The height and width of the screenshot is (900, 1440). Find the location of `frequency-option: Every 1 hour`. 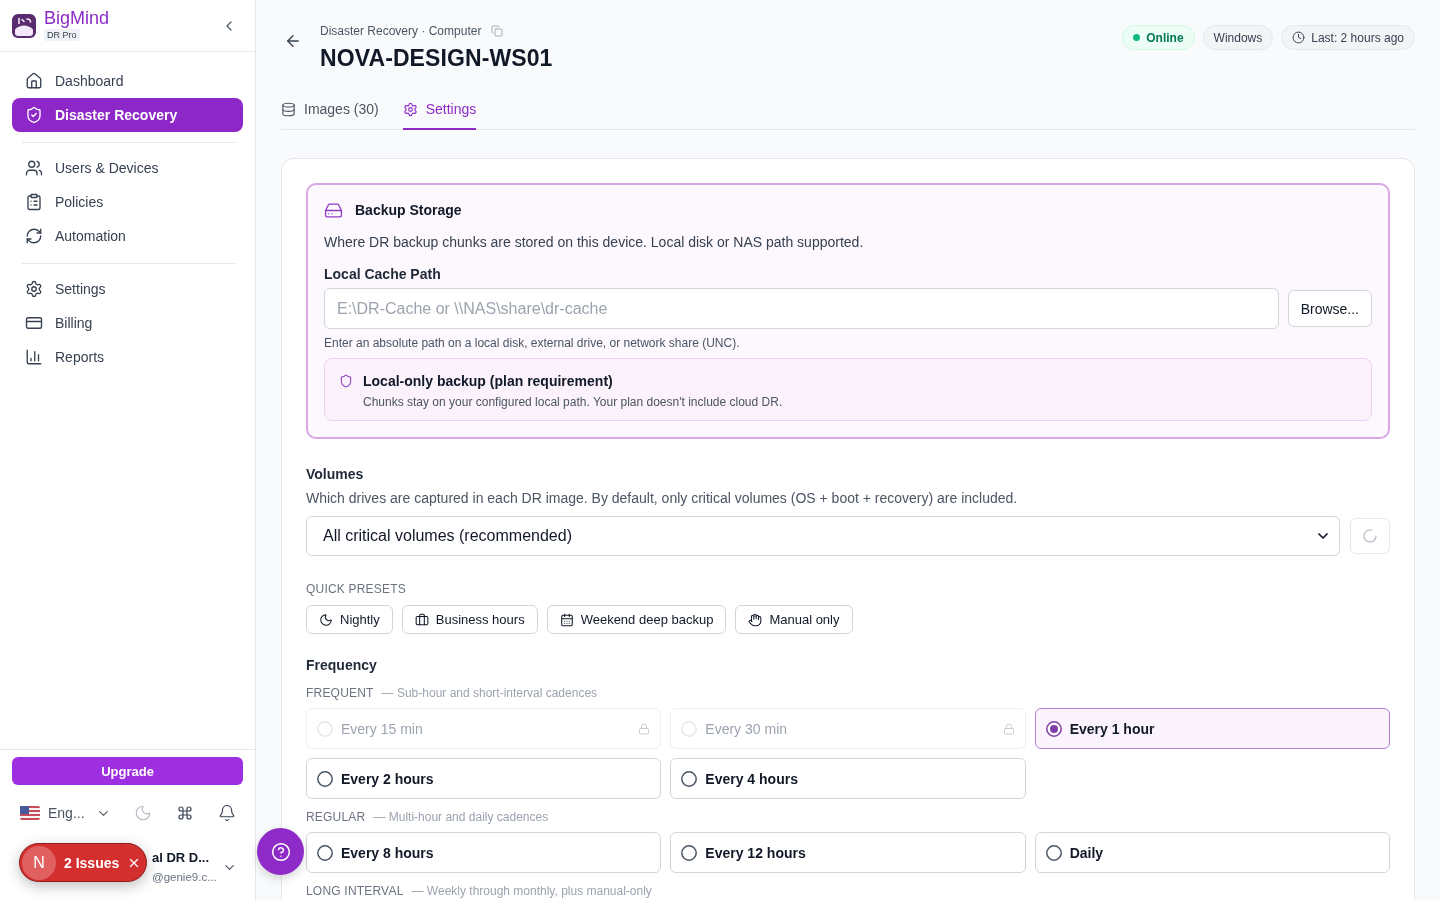

frequency-option: Every 1 hour is located at coordinates (1212, 728).